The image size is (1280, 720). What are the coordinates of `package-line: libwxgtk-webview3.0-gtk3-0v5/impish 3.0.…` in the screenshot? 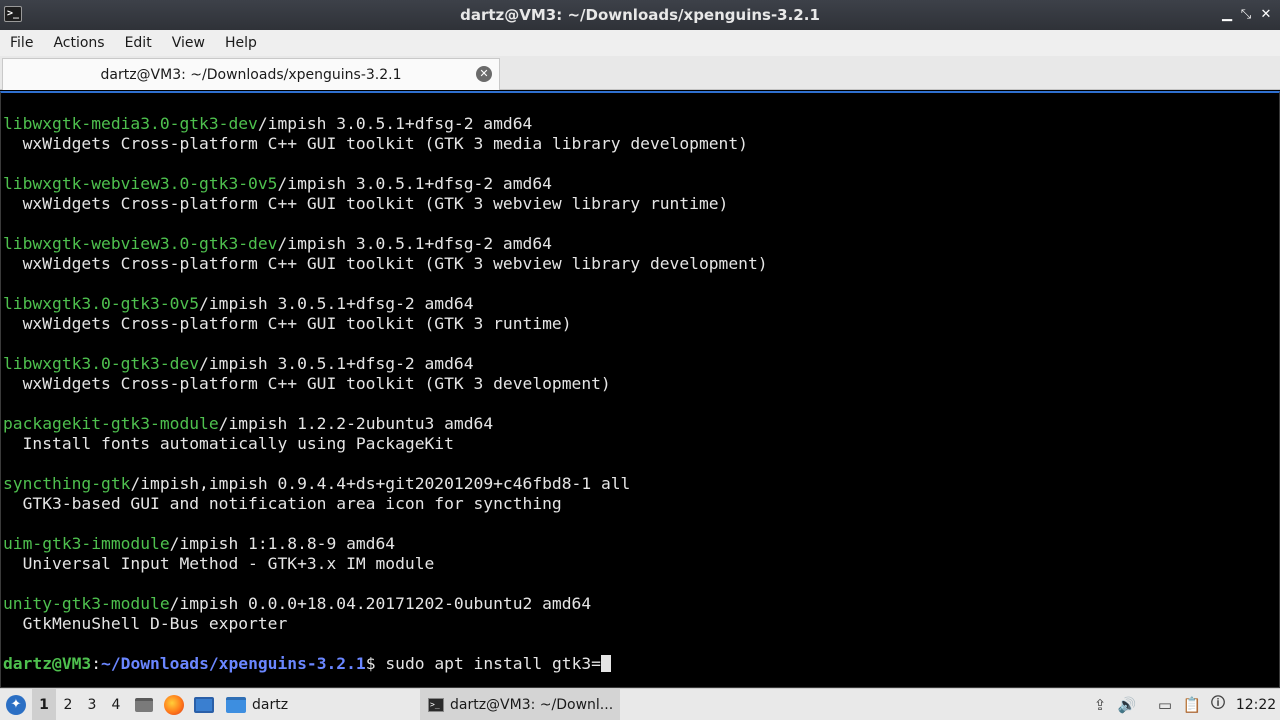 It's located at (641, 184).